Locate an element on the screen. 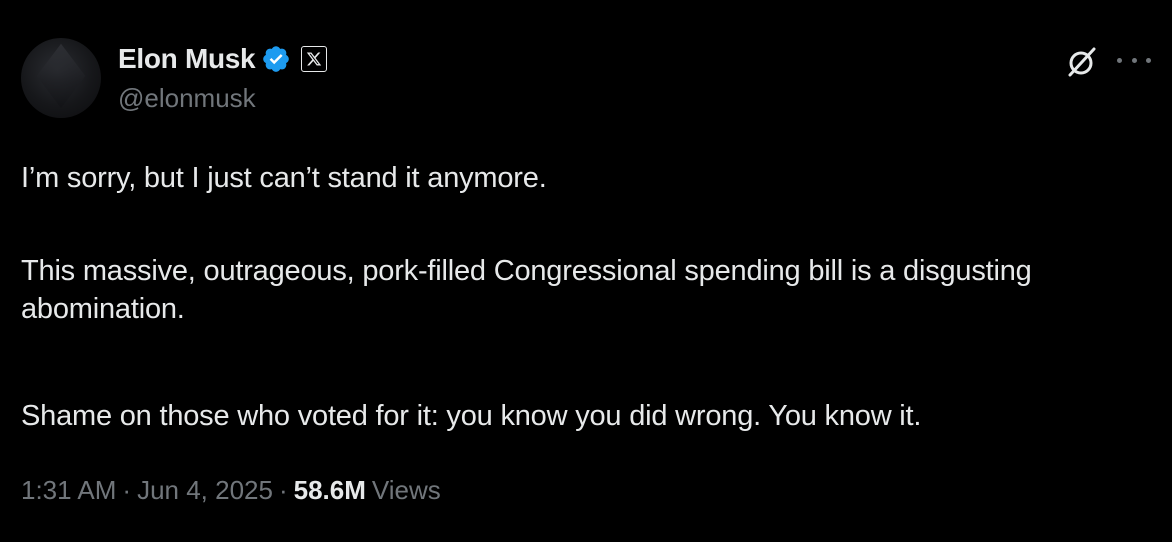 This screenshot has width=1172, height=542. author-name-row: Elon Musk is located at coordinates (223, 59).